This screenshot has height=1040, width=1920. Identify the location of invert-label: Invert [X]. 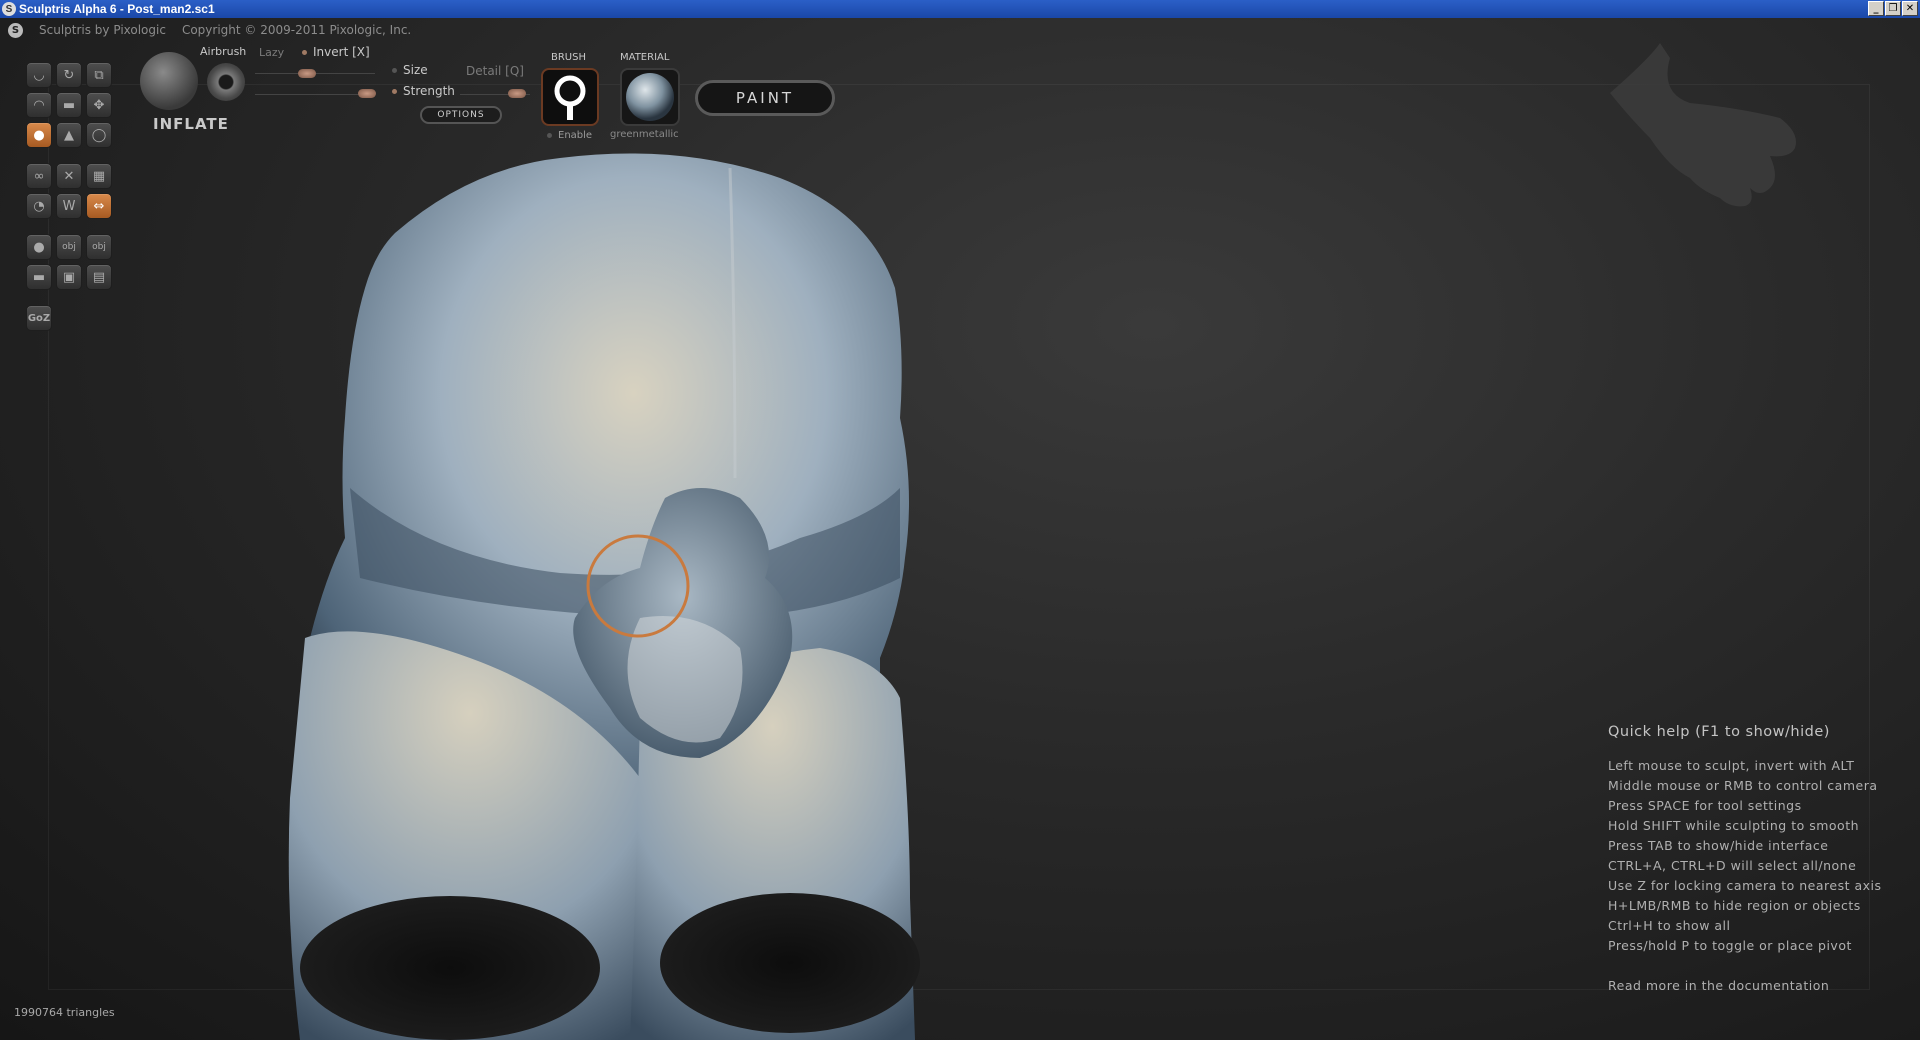
(341, 52).